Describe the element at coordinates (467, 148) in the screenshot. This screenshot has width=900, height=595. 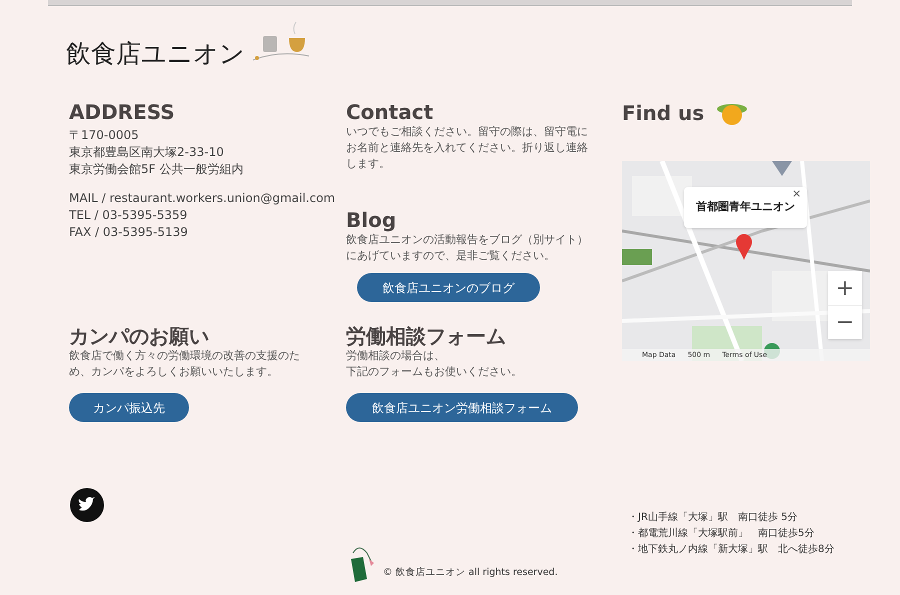
I see `contact-text: いつでもご相談ください。留守の際は、留守電にお名前と連絡先を入れてください。折り返し連絡します。` at that location.